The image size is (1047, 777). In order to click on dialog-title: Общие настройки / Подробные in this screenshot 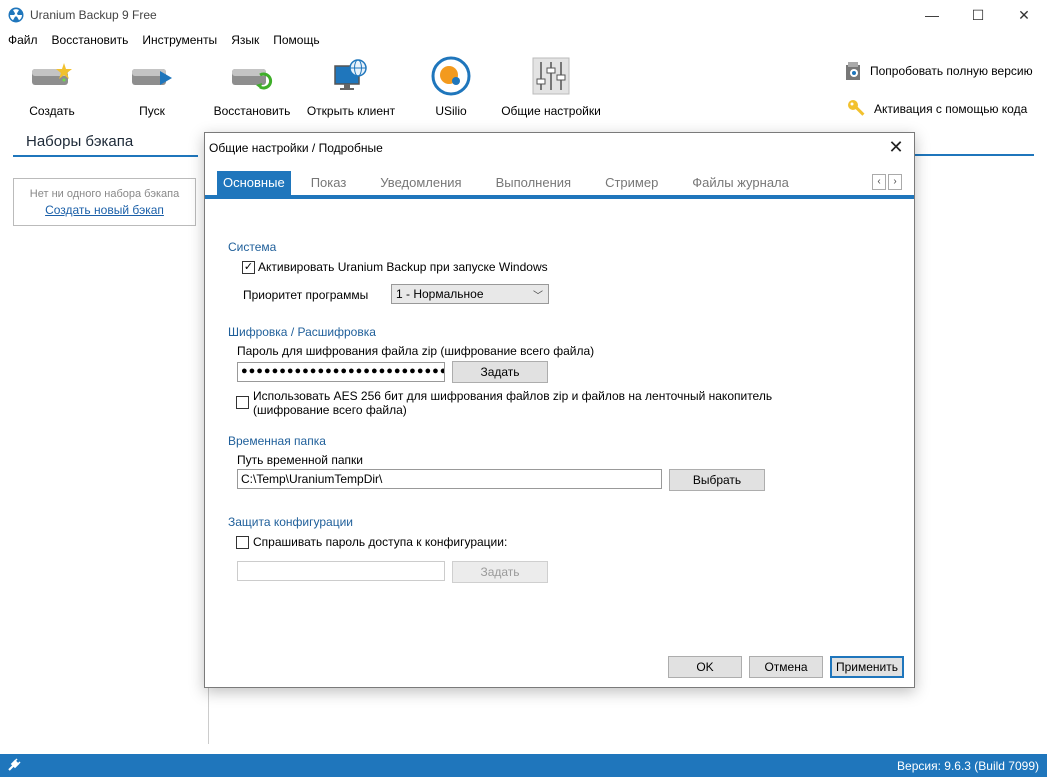, I will do `click(296, 148)`.